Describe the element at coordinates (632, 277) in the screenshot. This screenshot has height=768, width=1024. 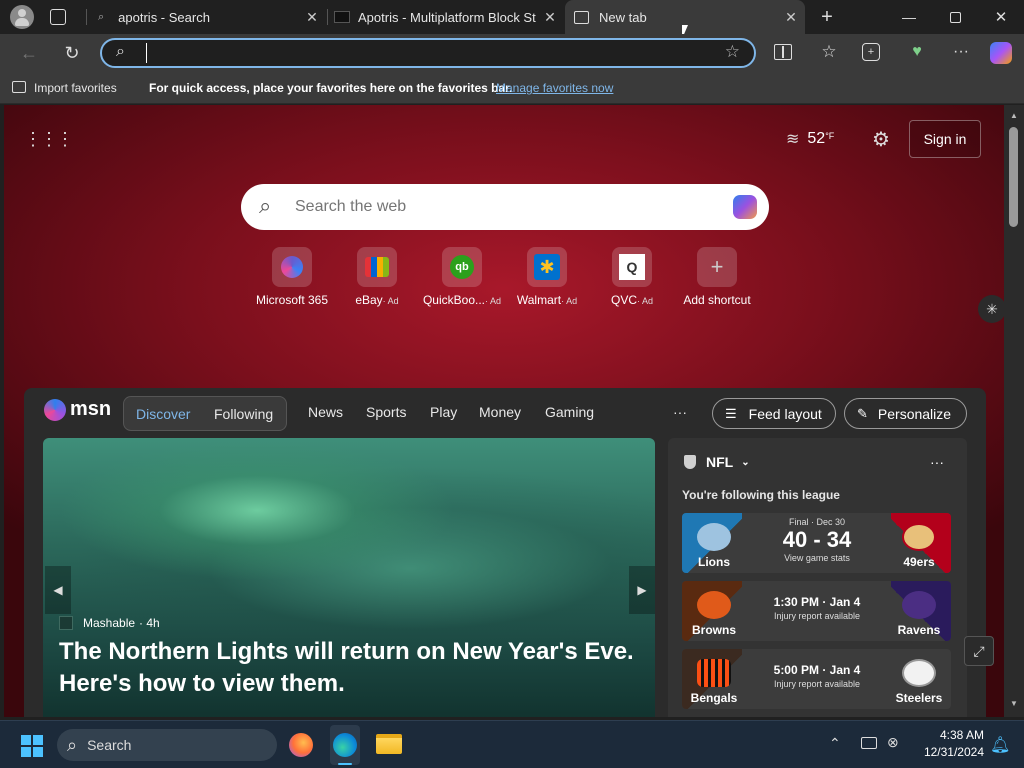
I see `shortcut-qvc: Q QVC· Ad` at that location.